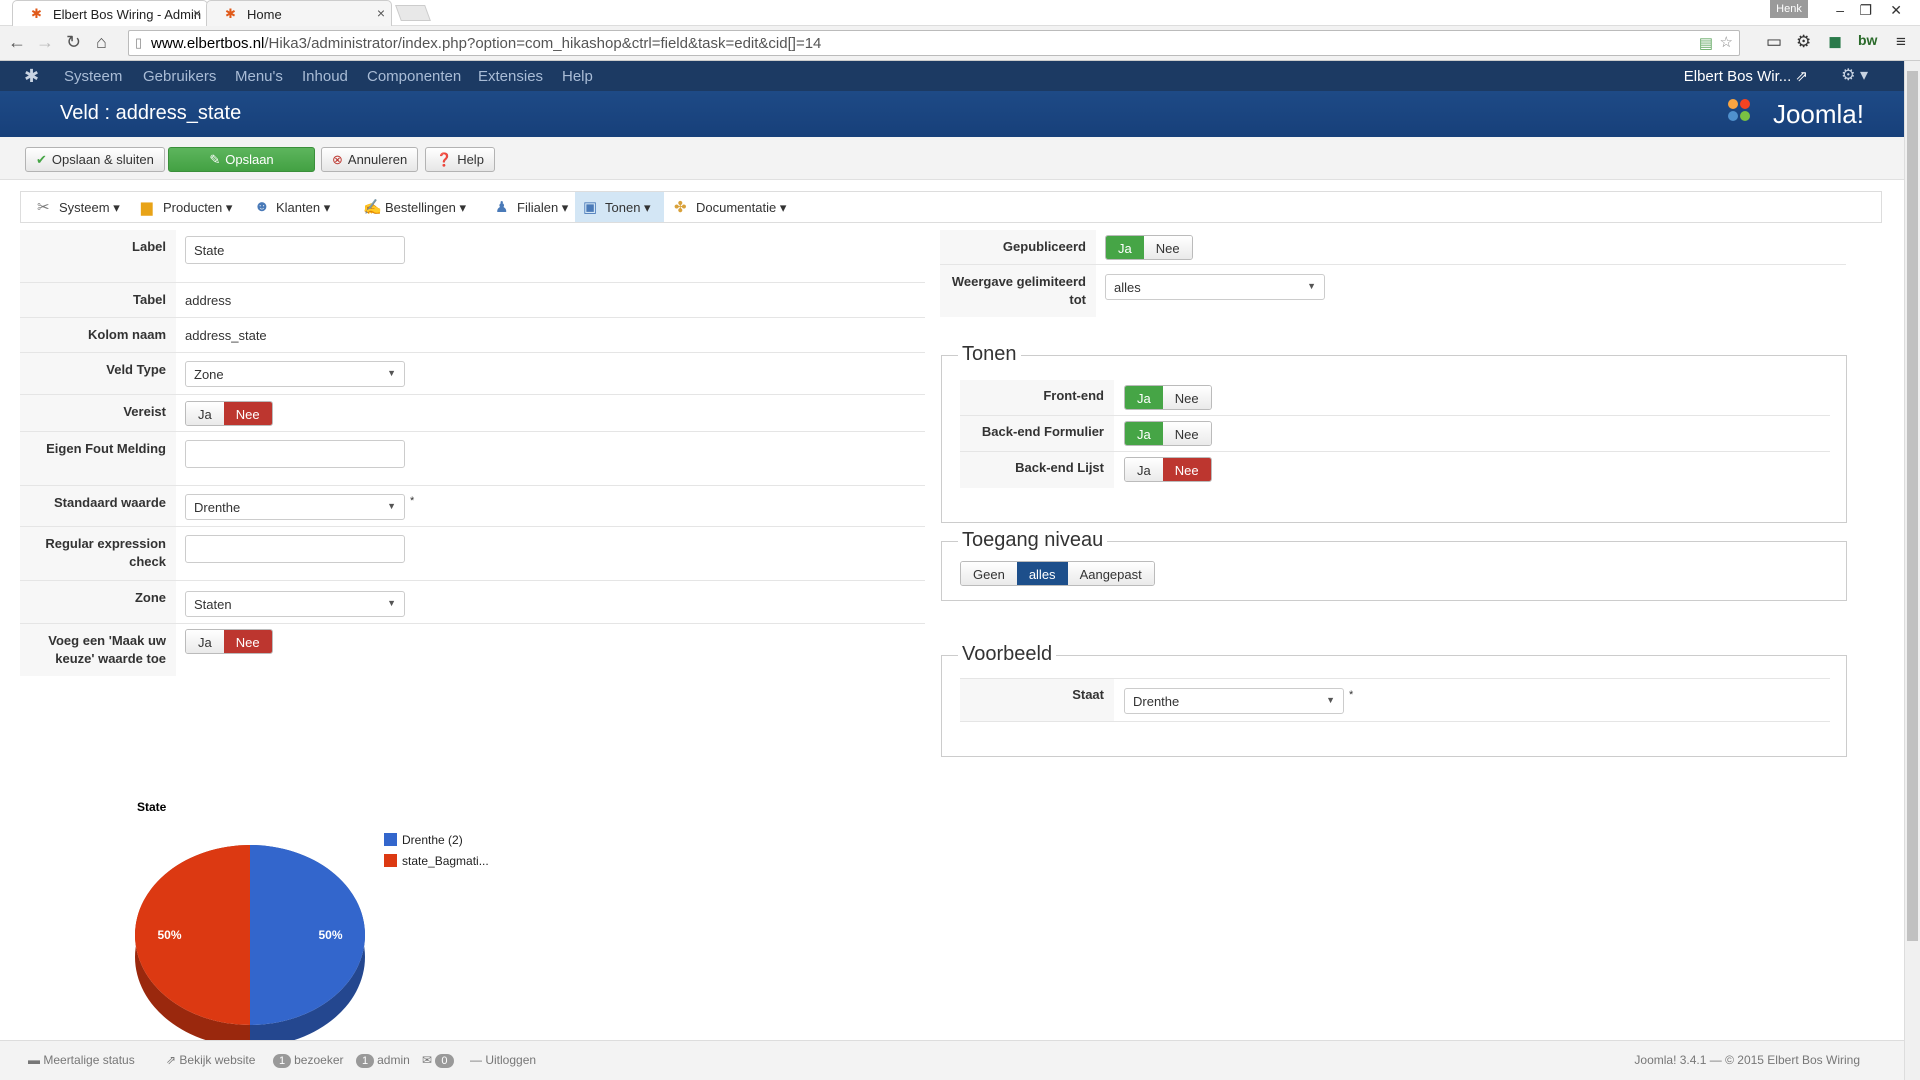 The width and height of the screenshot is (1920, 1080). I want to click on submenu-systeem: ✂ Systeem ▾, so click(78, 207).